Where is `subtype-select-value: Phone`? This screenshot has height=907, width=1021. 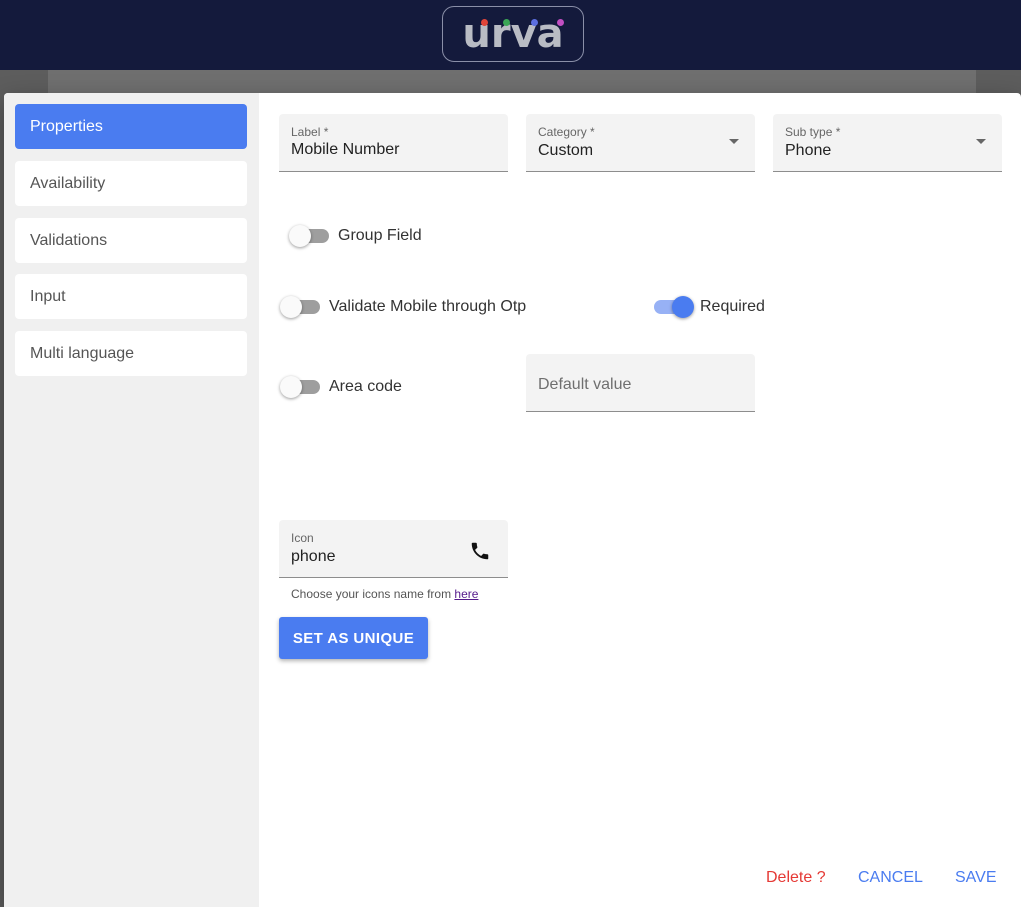 subtype-select-value: Phone is located at coordinates (808, 150).